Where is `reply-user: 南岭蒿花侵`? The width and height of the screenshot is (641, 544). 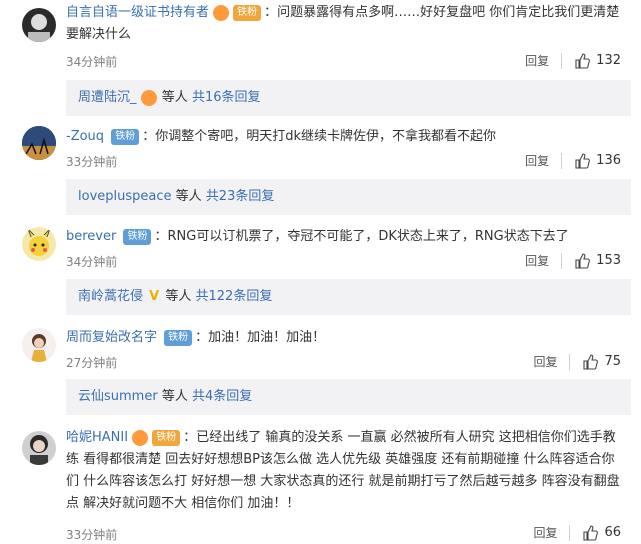 reply-user: 南岭蒿花侵 is located at coordinates (110, 296).